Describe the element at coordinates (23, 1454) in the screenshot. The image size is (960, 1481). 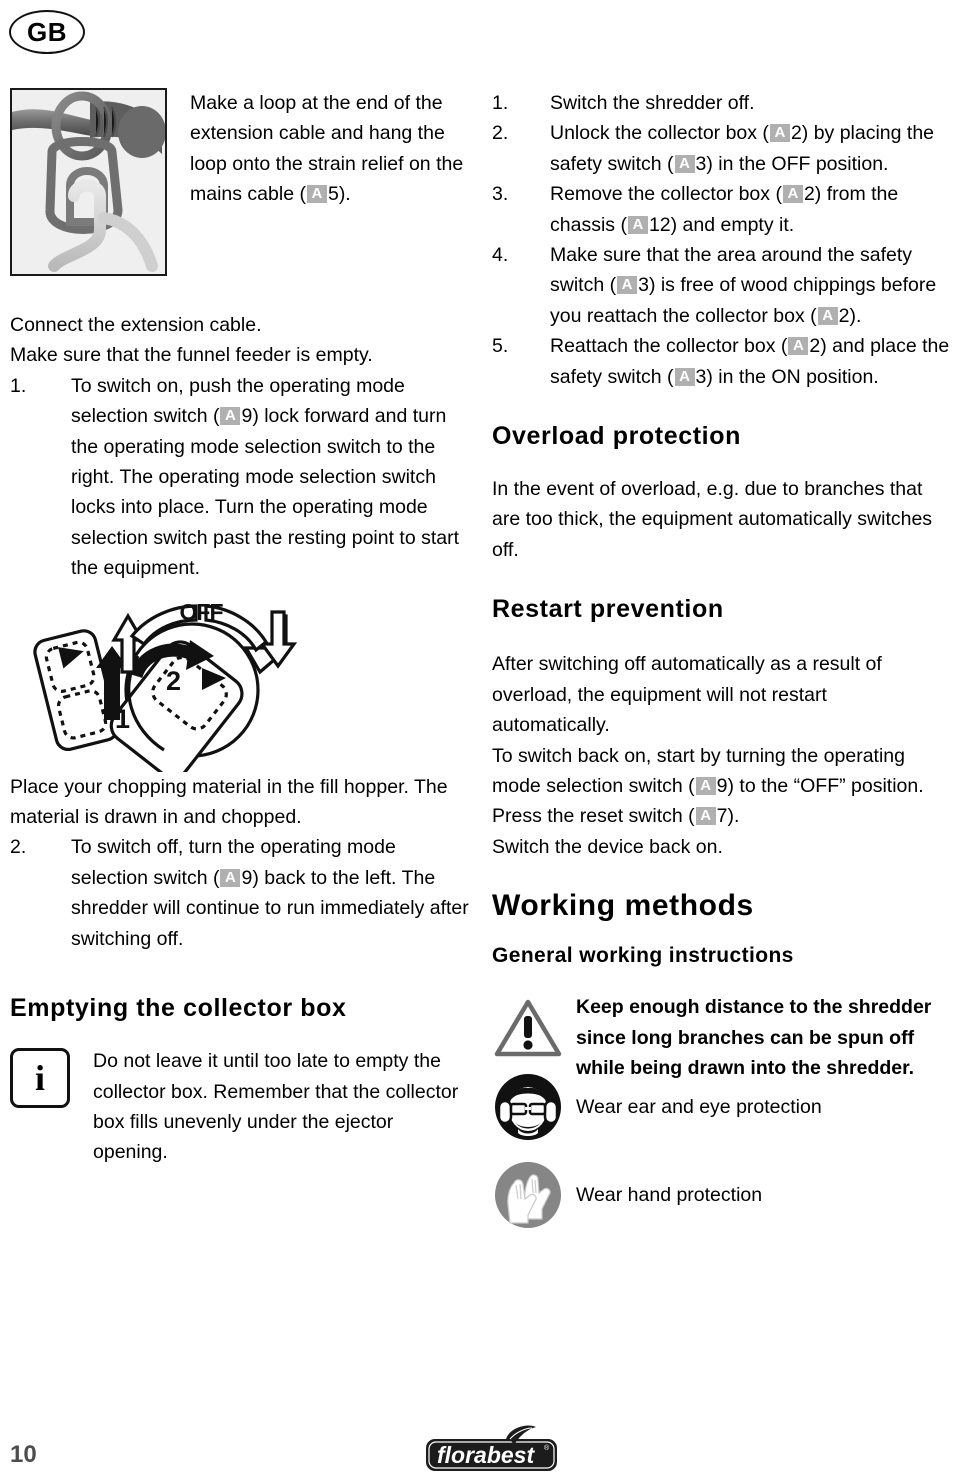
I see `page-number: 10` at that location.